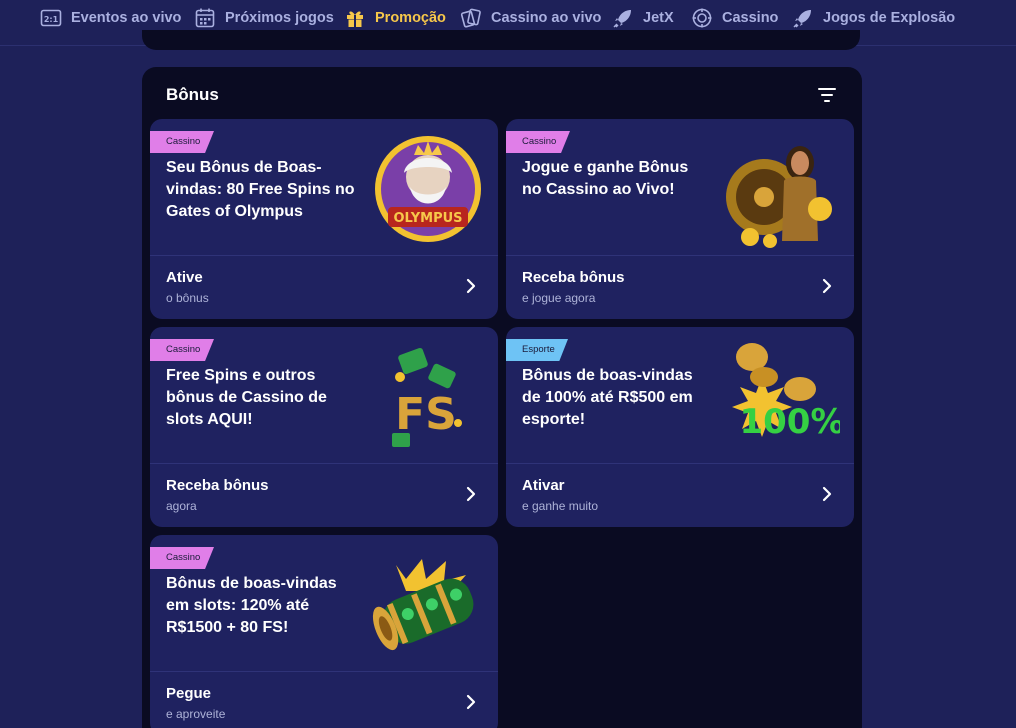 Image resolution: width=1016 pixels, height=728 pixels. I want to click on nav-item-live-casino: Cassino ao vivo, so click(530, 18).